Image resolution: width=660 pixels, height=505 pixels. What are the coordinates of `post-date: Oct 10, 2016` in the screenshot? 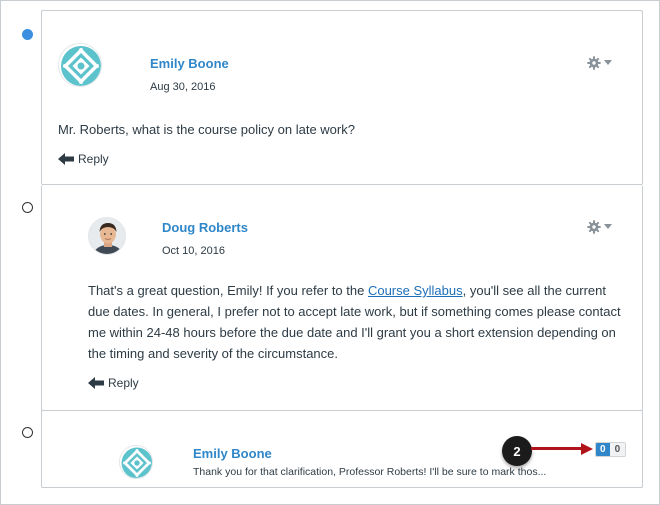 It's located at (193, 251).